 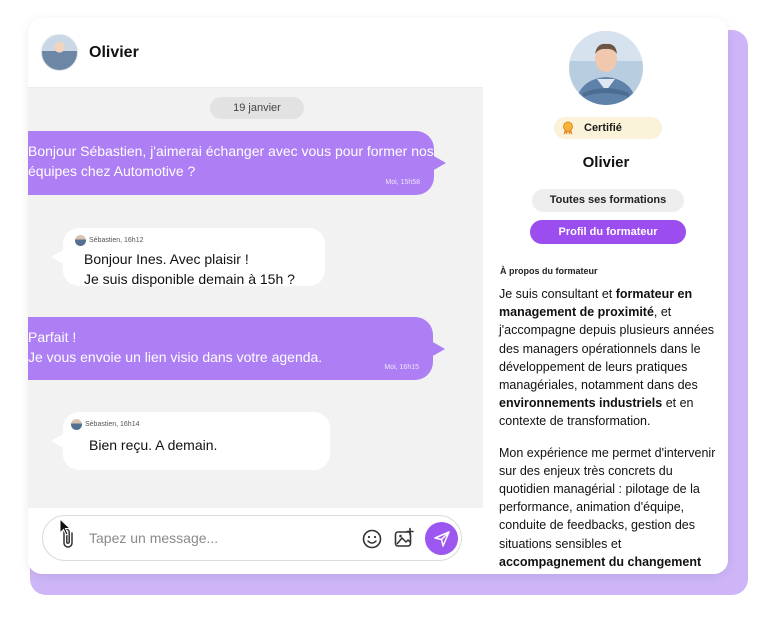 I want to click on message-sender: Sébastien, 16h12, so click(x=200, y=240).